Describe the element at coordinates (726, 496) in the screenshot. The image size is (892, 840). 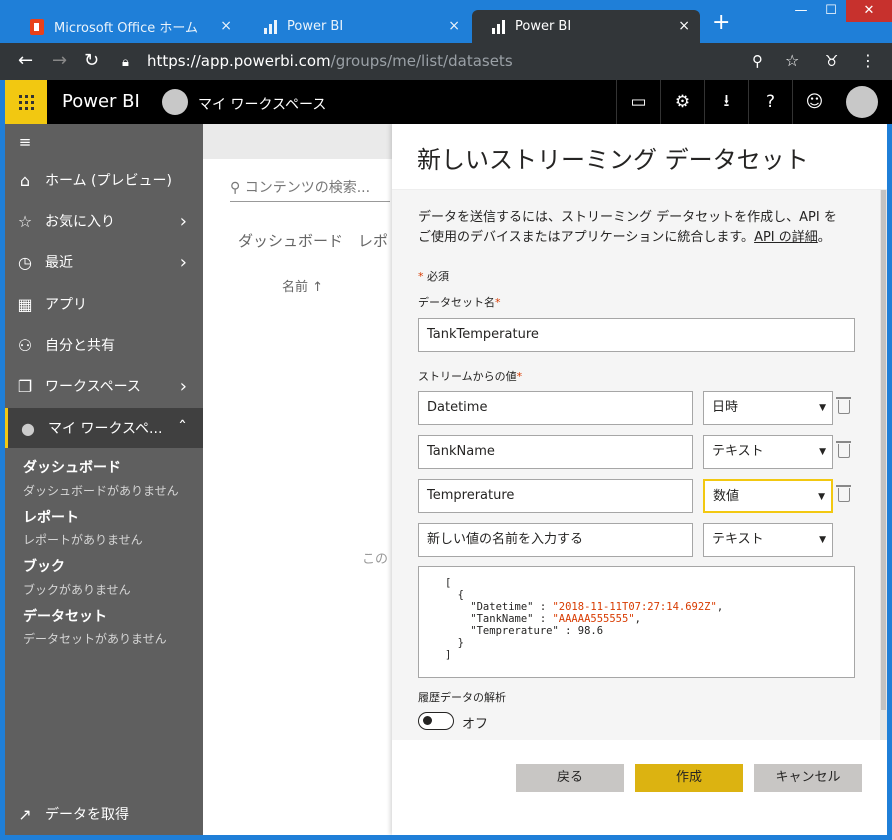
I see `select-value: 数値` at that location.